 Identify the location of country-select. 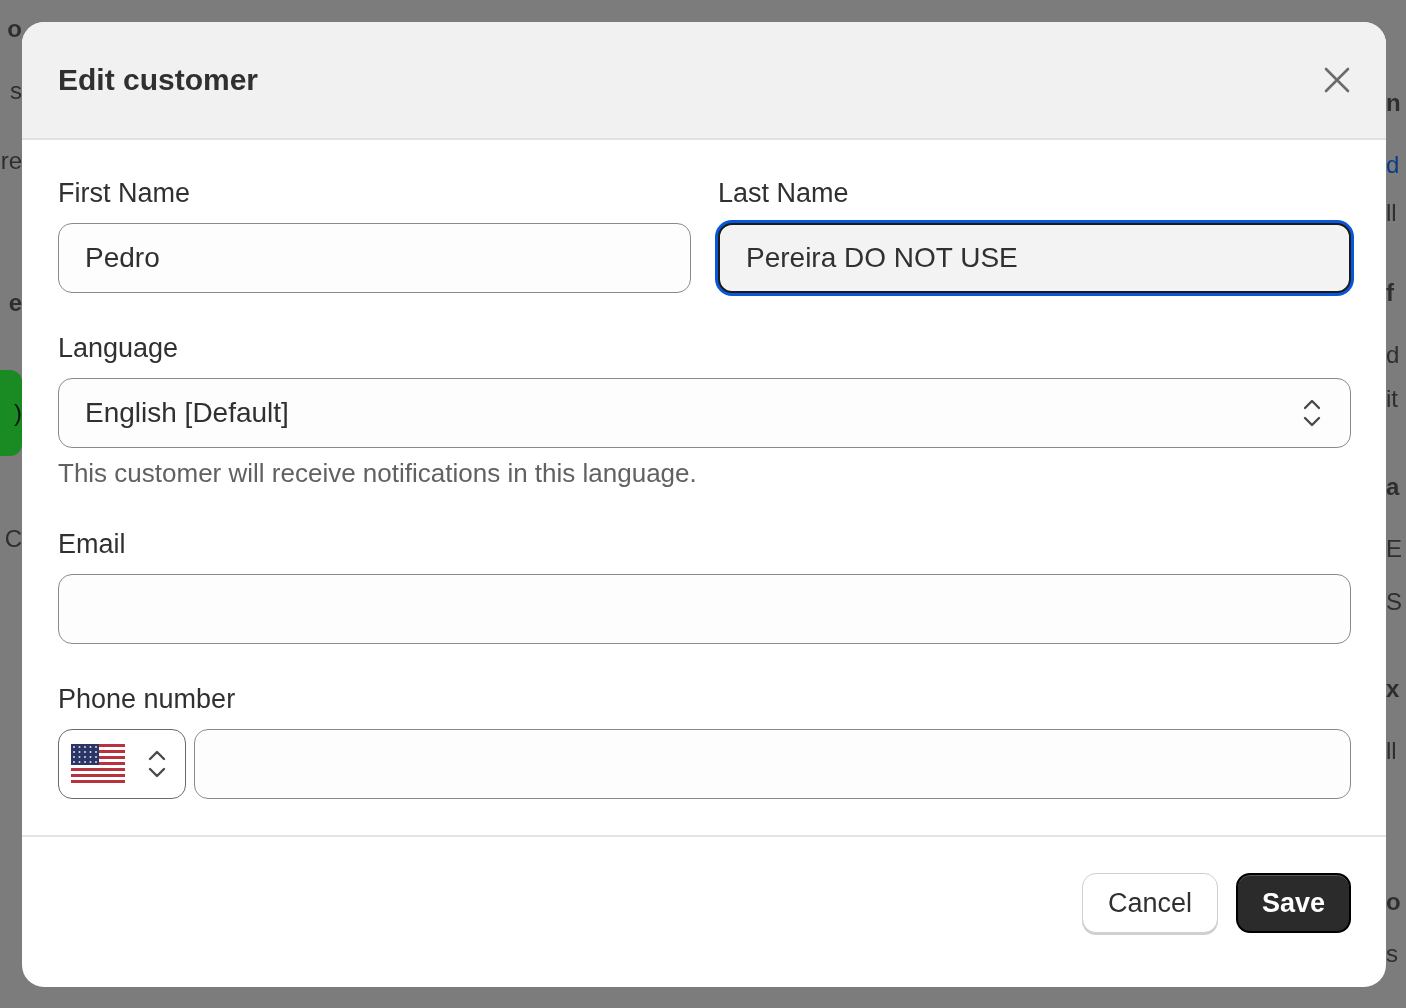
(122, 764).